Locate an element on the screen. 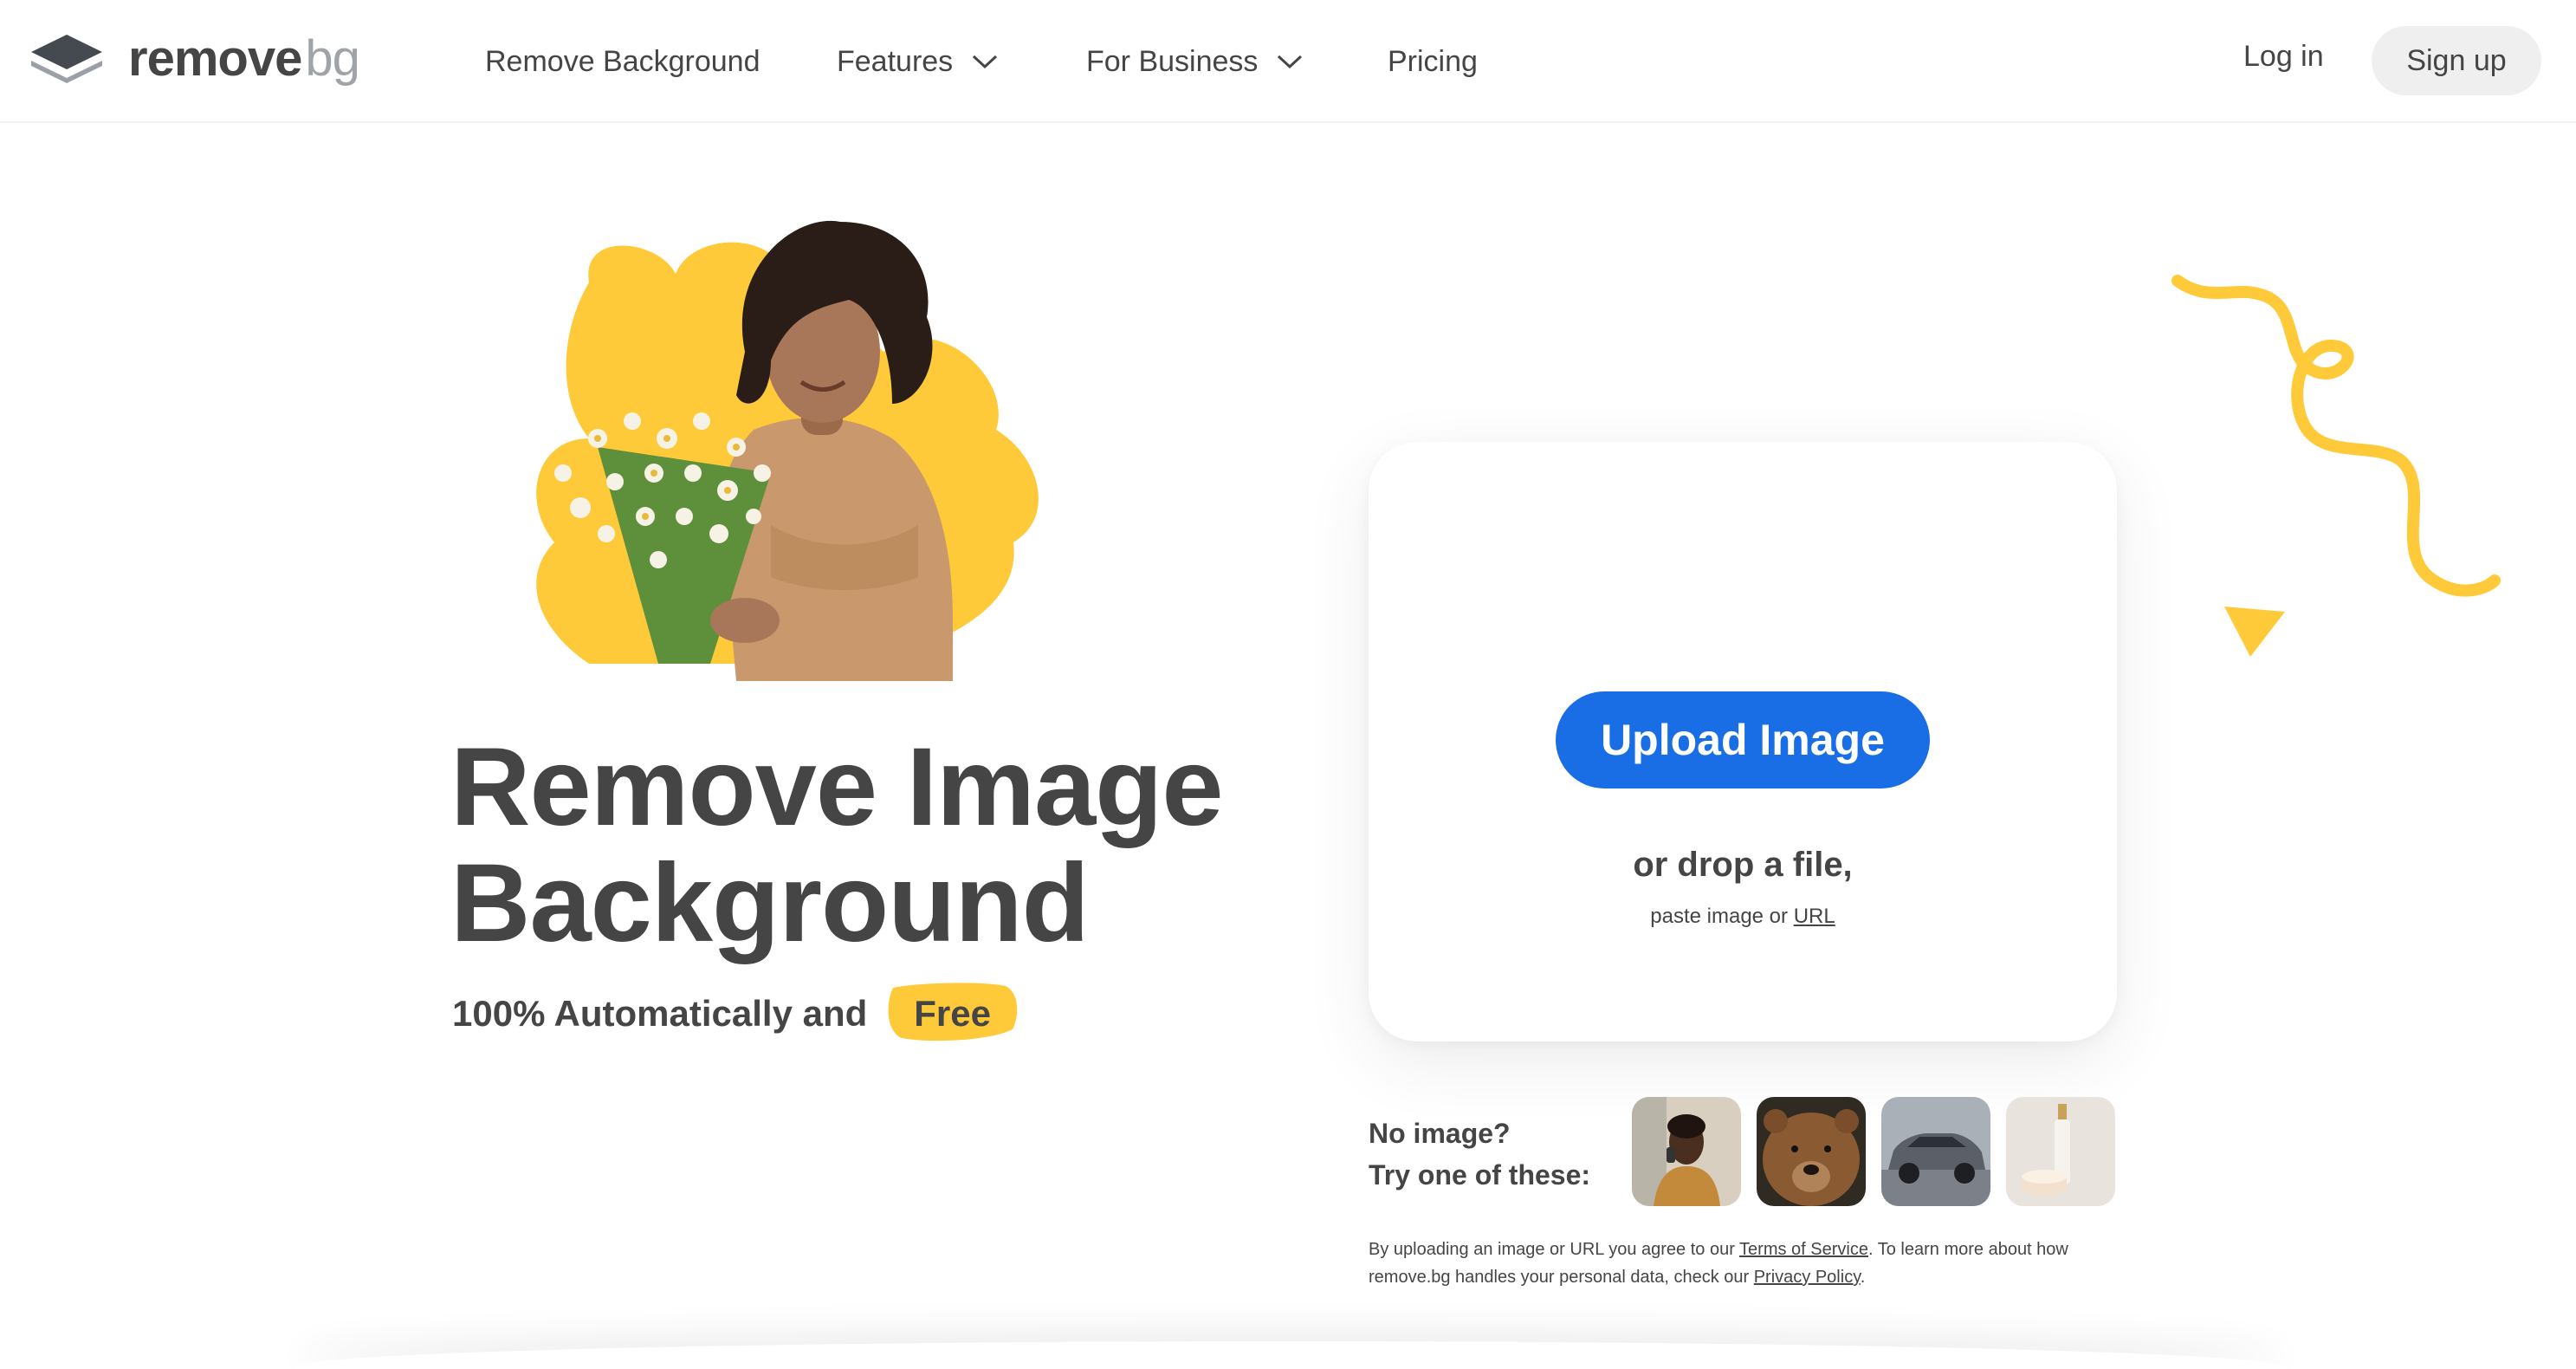  hero-title-line1: Remove Image is located at coordinates (836, 787).